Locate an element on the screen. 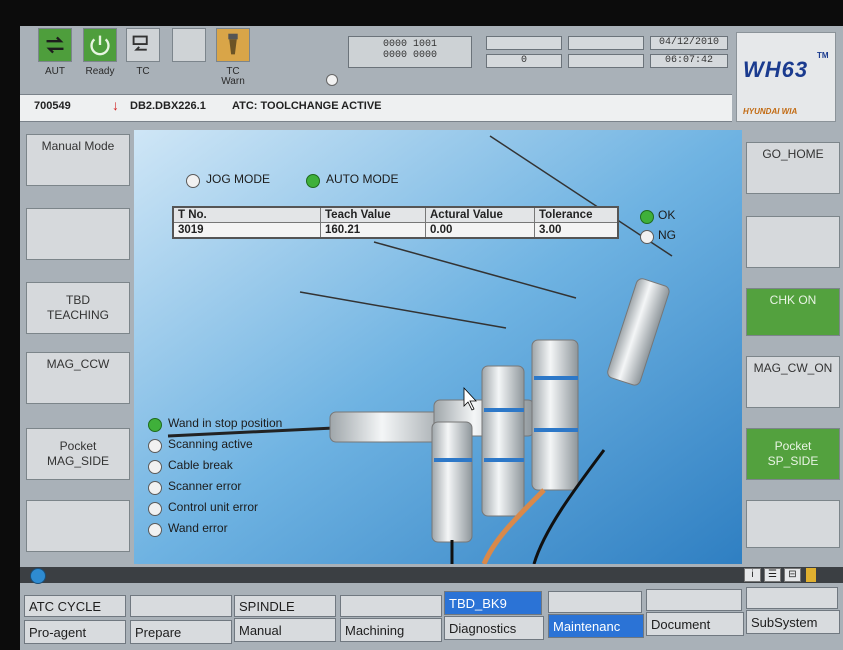  counter-value: 0 is located at coordinates (524, 61).